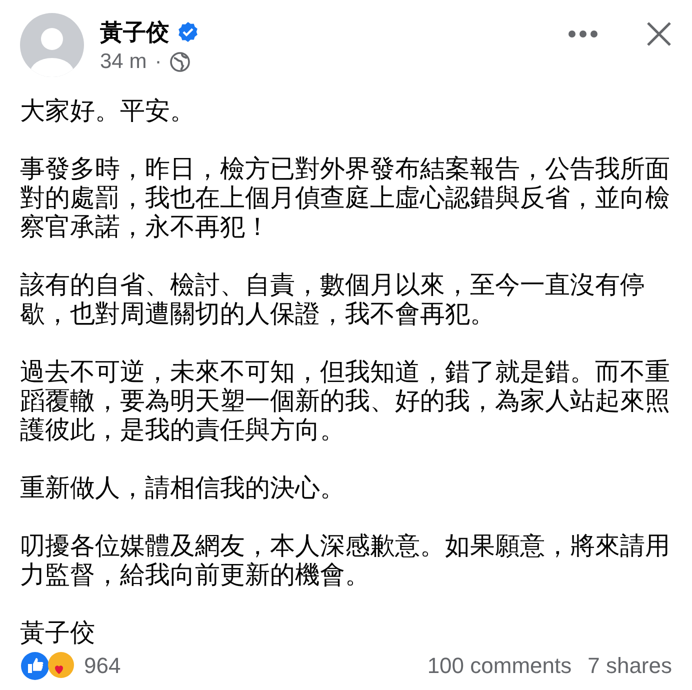 Image resolution: width=692 pixels, height=690 pixels. I want to click on signature: 黃子佼, so click(58, 633).